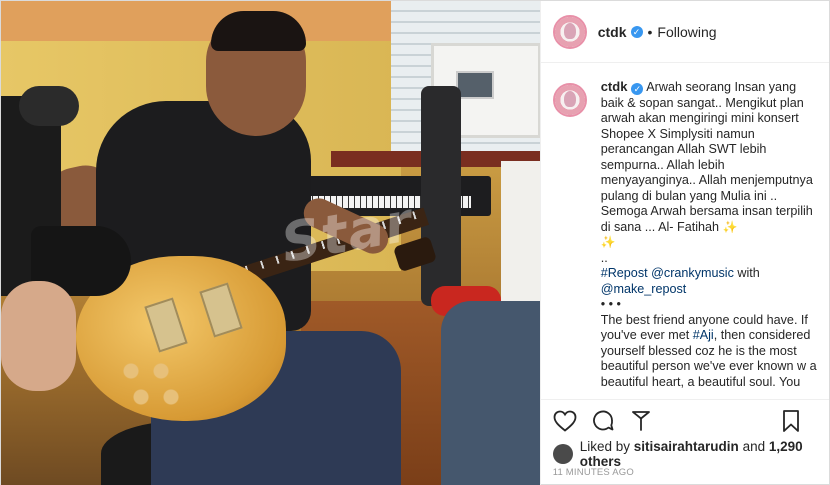 The height and width of the screenshot is (485, 830). I want to click on likes-prefix: Liked by, so click(604, 446).